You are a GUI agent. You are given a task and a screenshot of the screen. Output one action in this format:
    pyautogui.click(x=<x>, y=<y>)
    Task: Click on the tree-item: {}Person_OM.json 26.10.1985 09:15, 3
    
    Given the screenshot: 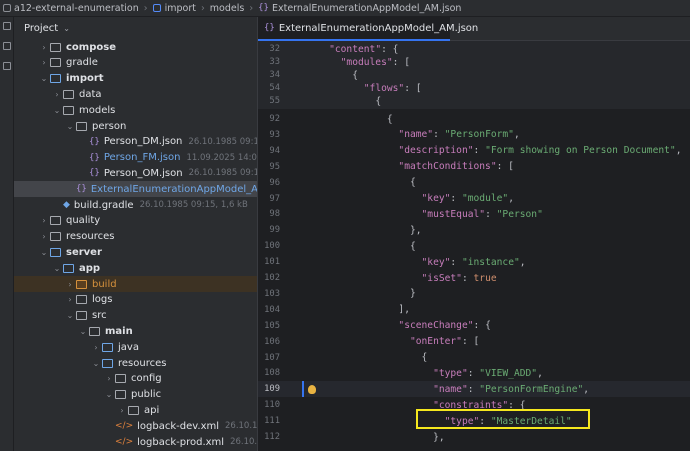 What is the action you would take?
    pyautogui.click(x=135, y=173)
    